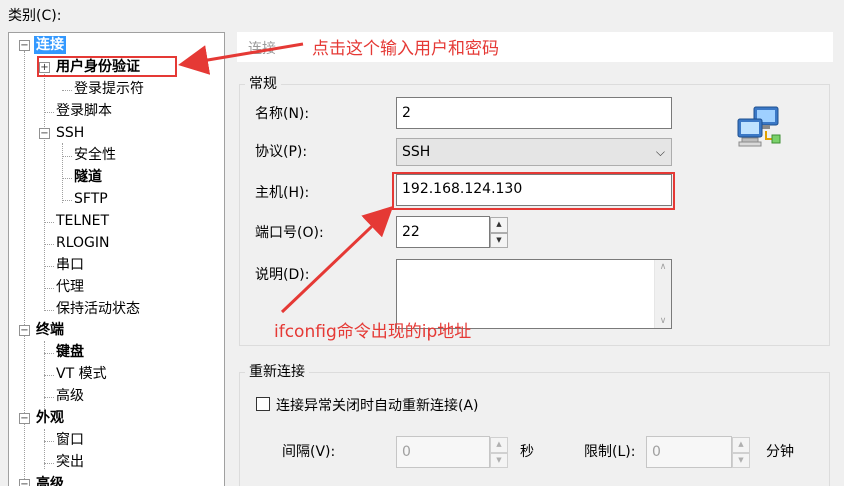 The width and height of the screenshot is (844, 486). Describe the element at coordinates (405, 49) in the screenshot. I see `annotation-user-auth: 点击这个输入用户和密码` at that location.